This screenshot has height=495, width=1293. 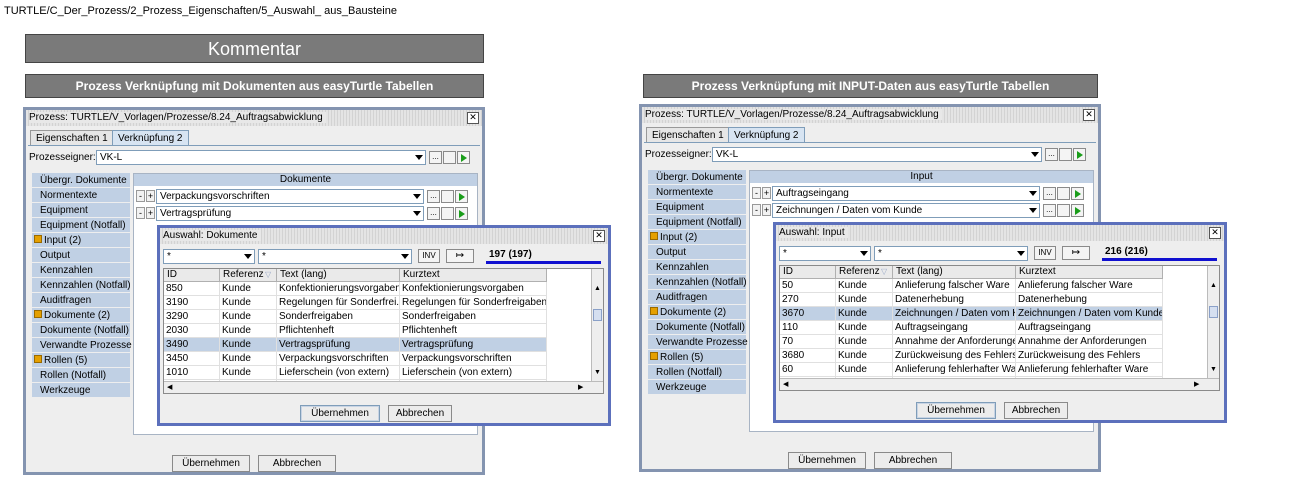 I want to click on sidebar-item: Auditfragen, so click(x=697, y=297).